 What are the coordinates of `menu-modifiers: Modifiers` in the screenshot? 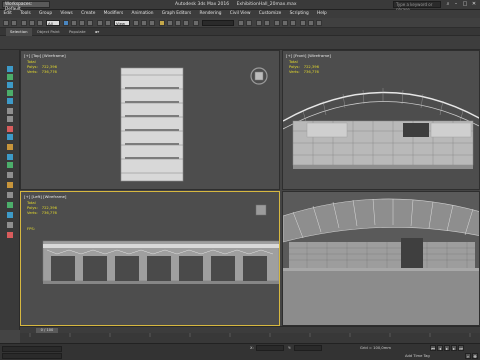 It's located at (113, 14).